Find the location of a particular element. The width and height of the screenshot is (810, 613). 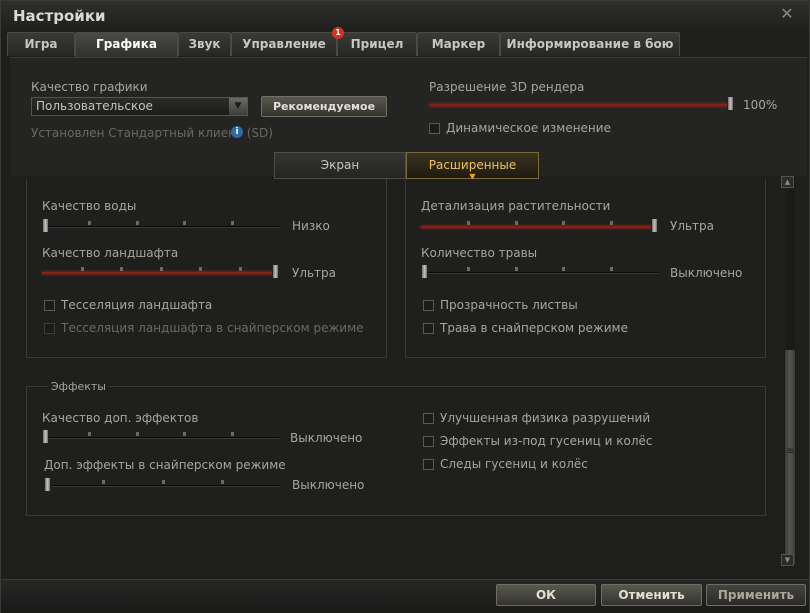

tab-battle-info: Информирование в бою is located at coordinates (590, 44).